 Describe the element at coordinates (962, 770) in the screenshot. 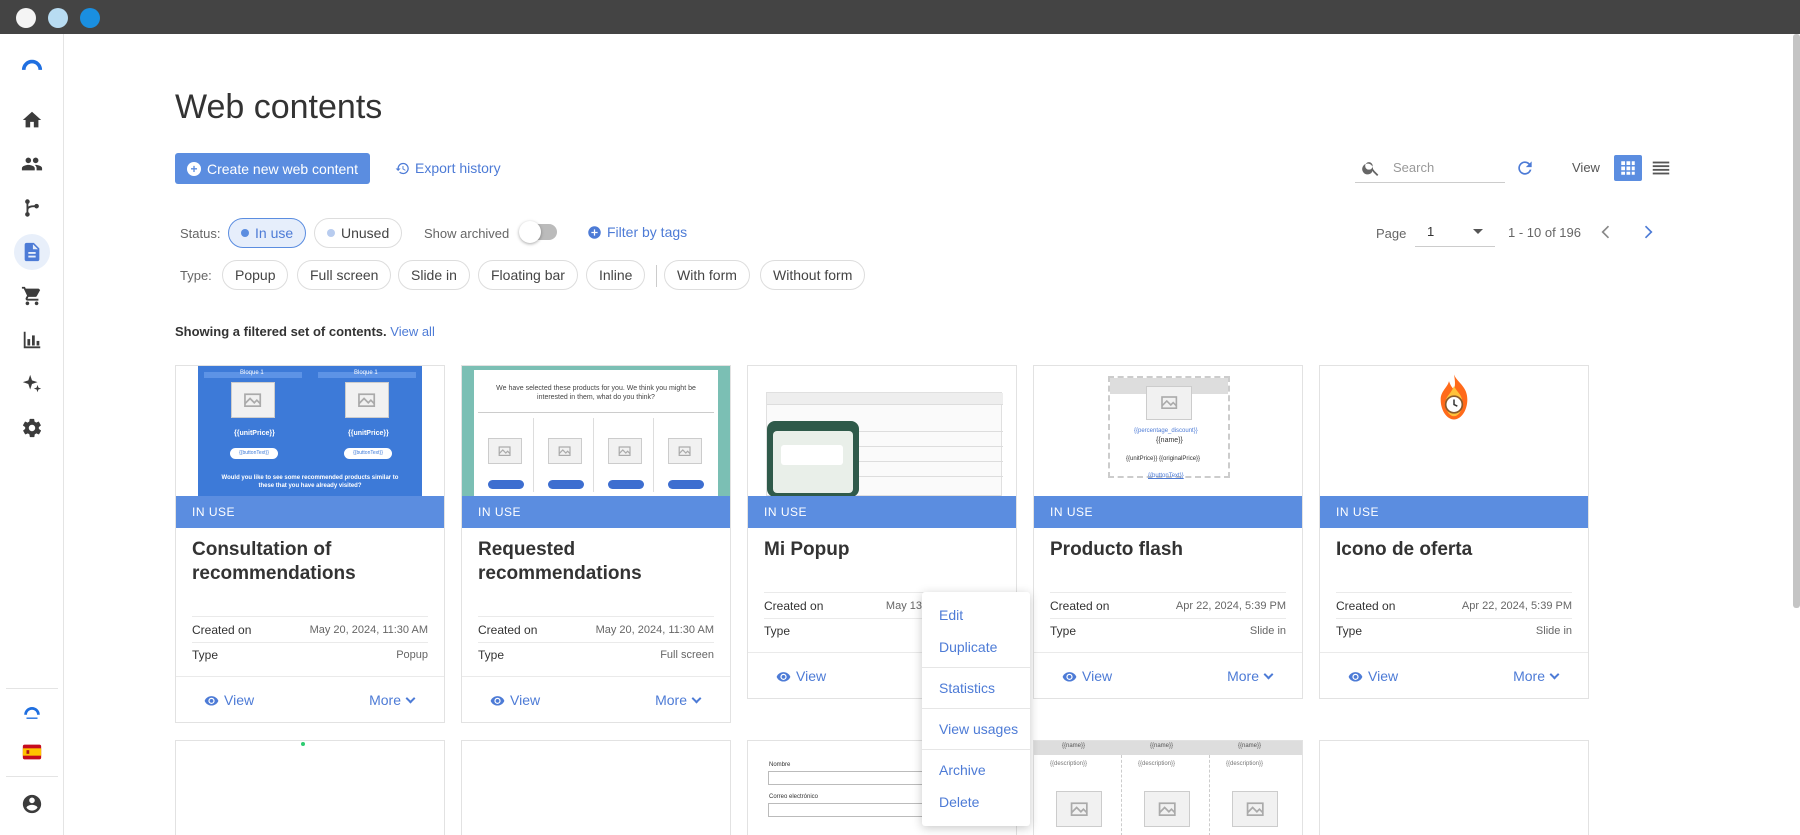

I see `menu-item-archive: Archive` at that location.